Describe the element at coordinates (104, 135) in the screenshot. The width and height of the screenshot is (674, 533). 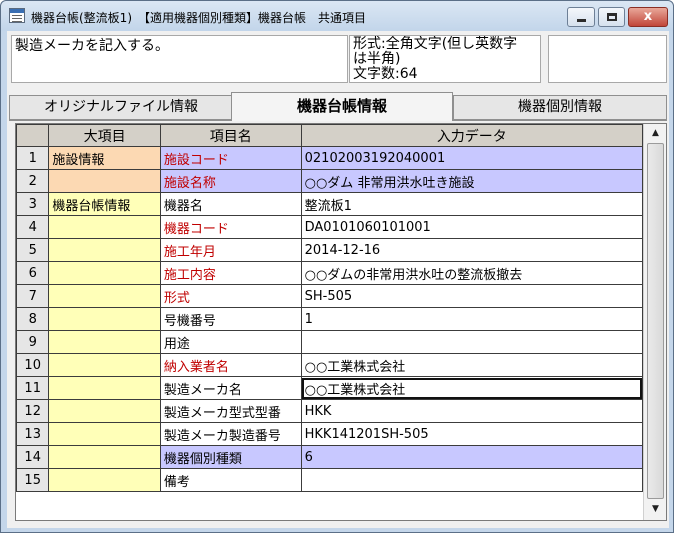
I see `category-header: 大項目` at that location.